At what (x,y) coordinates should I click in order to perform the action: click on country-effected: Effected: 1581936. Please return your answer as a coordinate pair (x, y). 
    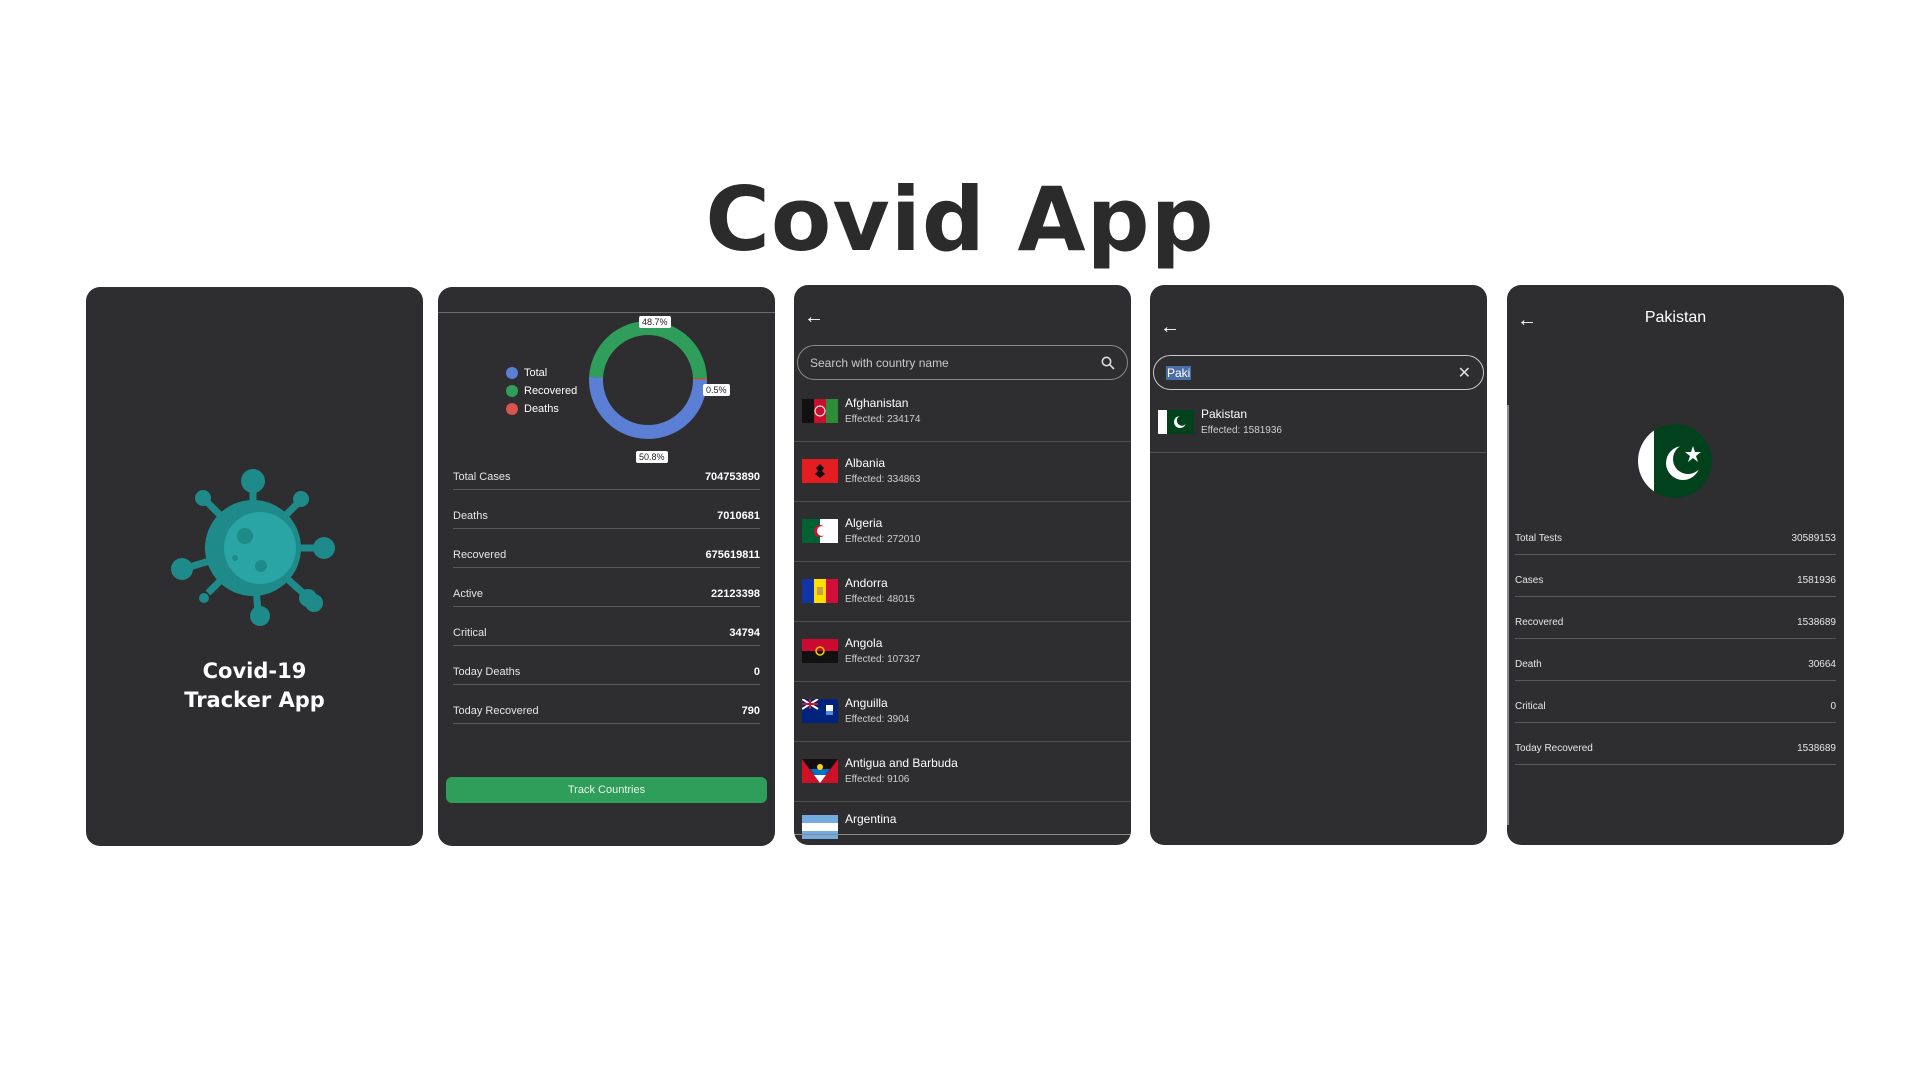
    Looking at the image, I should click on (1241, 430).